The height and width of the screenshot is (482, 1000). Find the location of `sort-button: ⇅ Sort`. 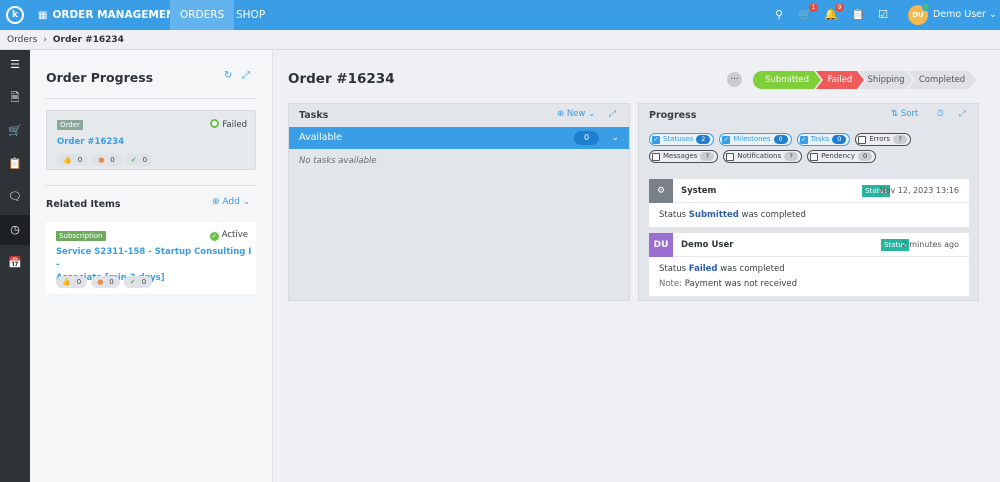

sort-button: ⇅ Sort is located at coordinates (904, 114).